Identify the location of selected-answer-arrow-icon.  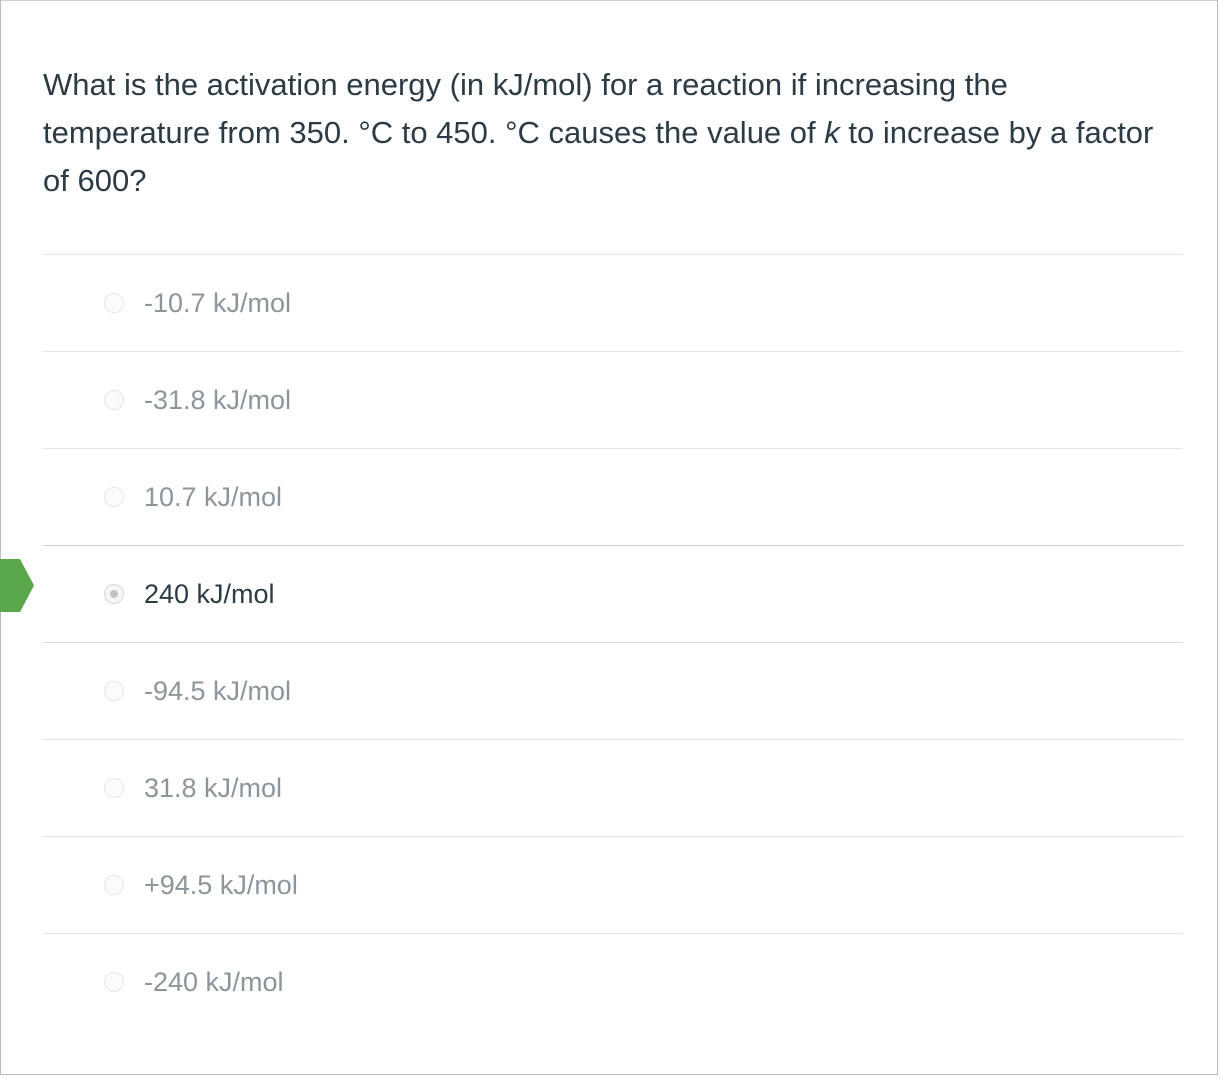
(17, 585).